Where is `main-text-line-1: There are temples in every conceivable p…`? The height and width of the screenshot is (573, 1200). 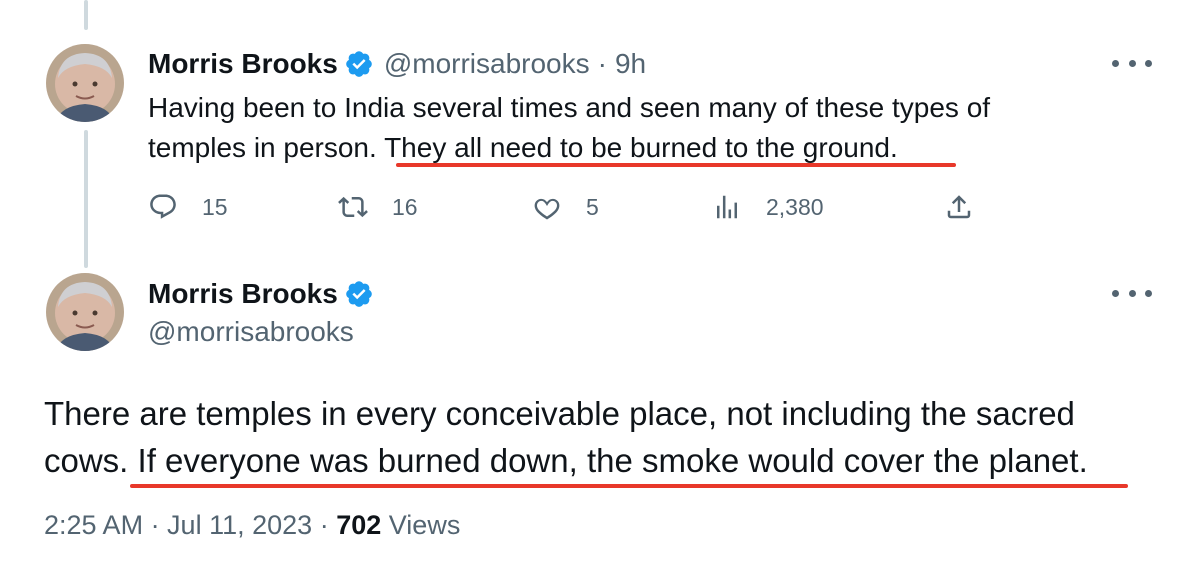 main-text-line-1: There are temples in every conceivable p… is located at coordinates (559, 413).